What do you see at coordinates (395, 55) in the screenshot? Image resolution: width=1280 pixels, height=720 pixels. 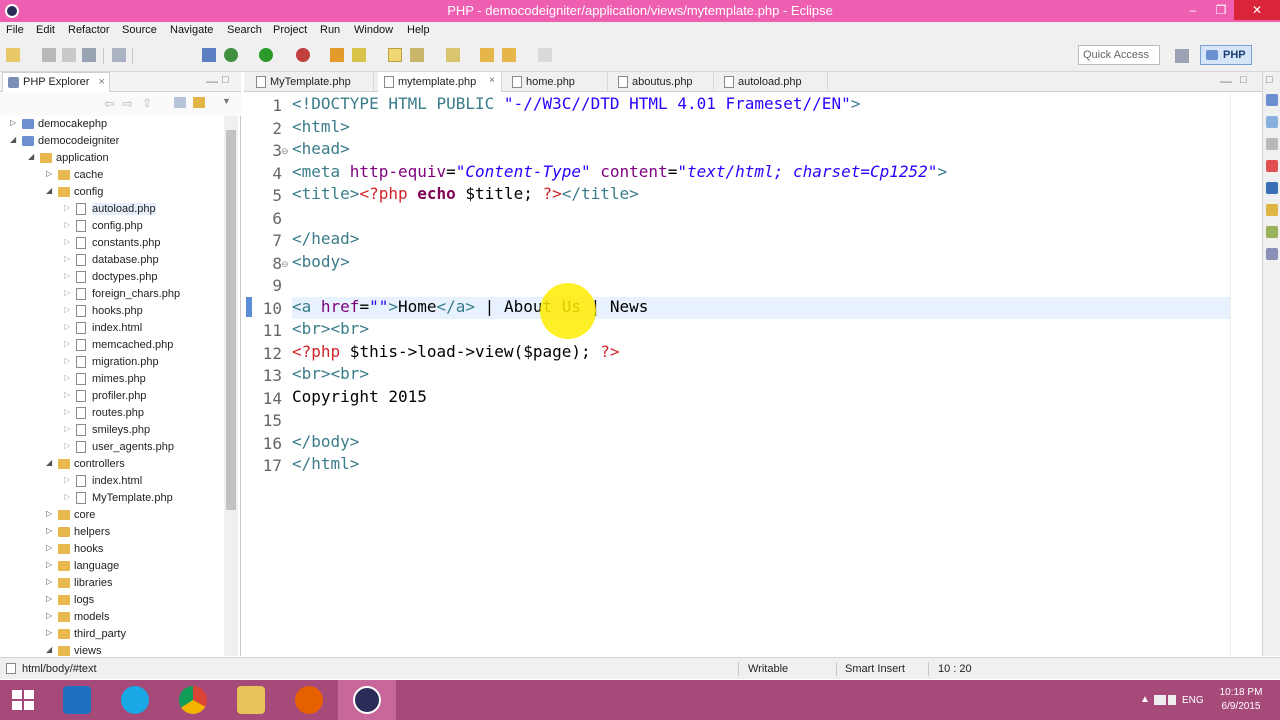 I see `toggle-mark-occurrences-icon` at bounding box center [395, 55].